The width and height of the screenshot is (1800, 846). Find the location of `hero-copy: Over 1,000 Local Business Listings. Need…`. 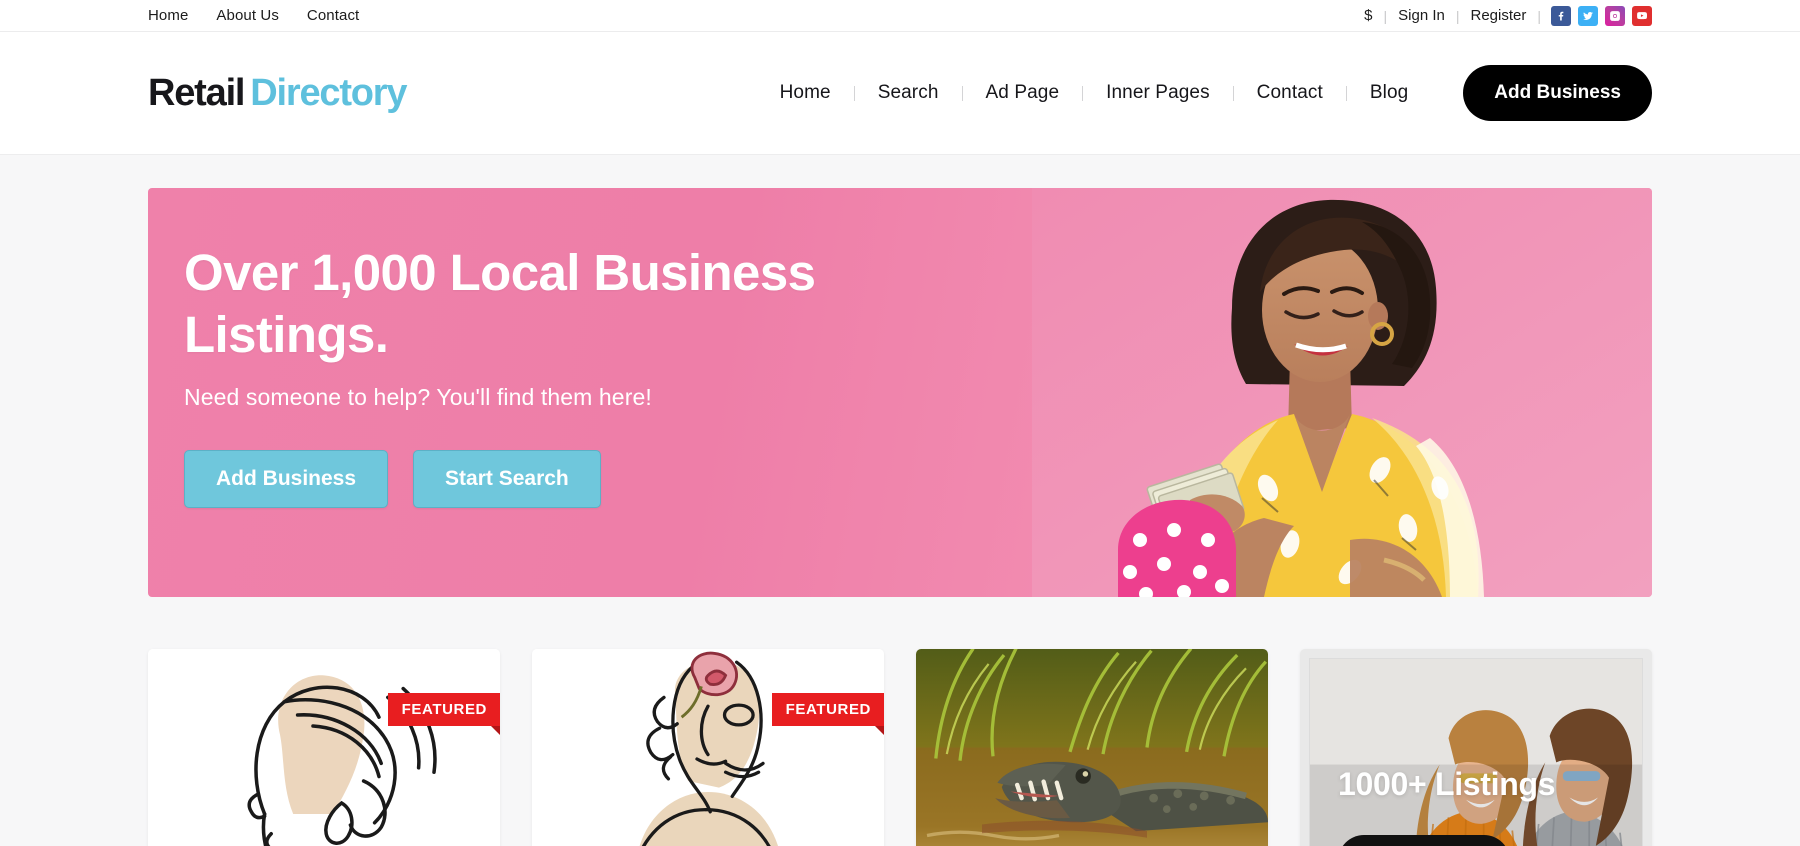

hero-copy: Over 1,000 Local Business Listings. Need… is located at coordinates (524, 375).